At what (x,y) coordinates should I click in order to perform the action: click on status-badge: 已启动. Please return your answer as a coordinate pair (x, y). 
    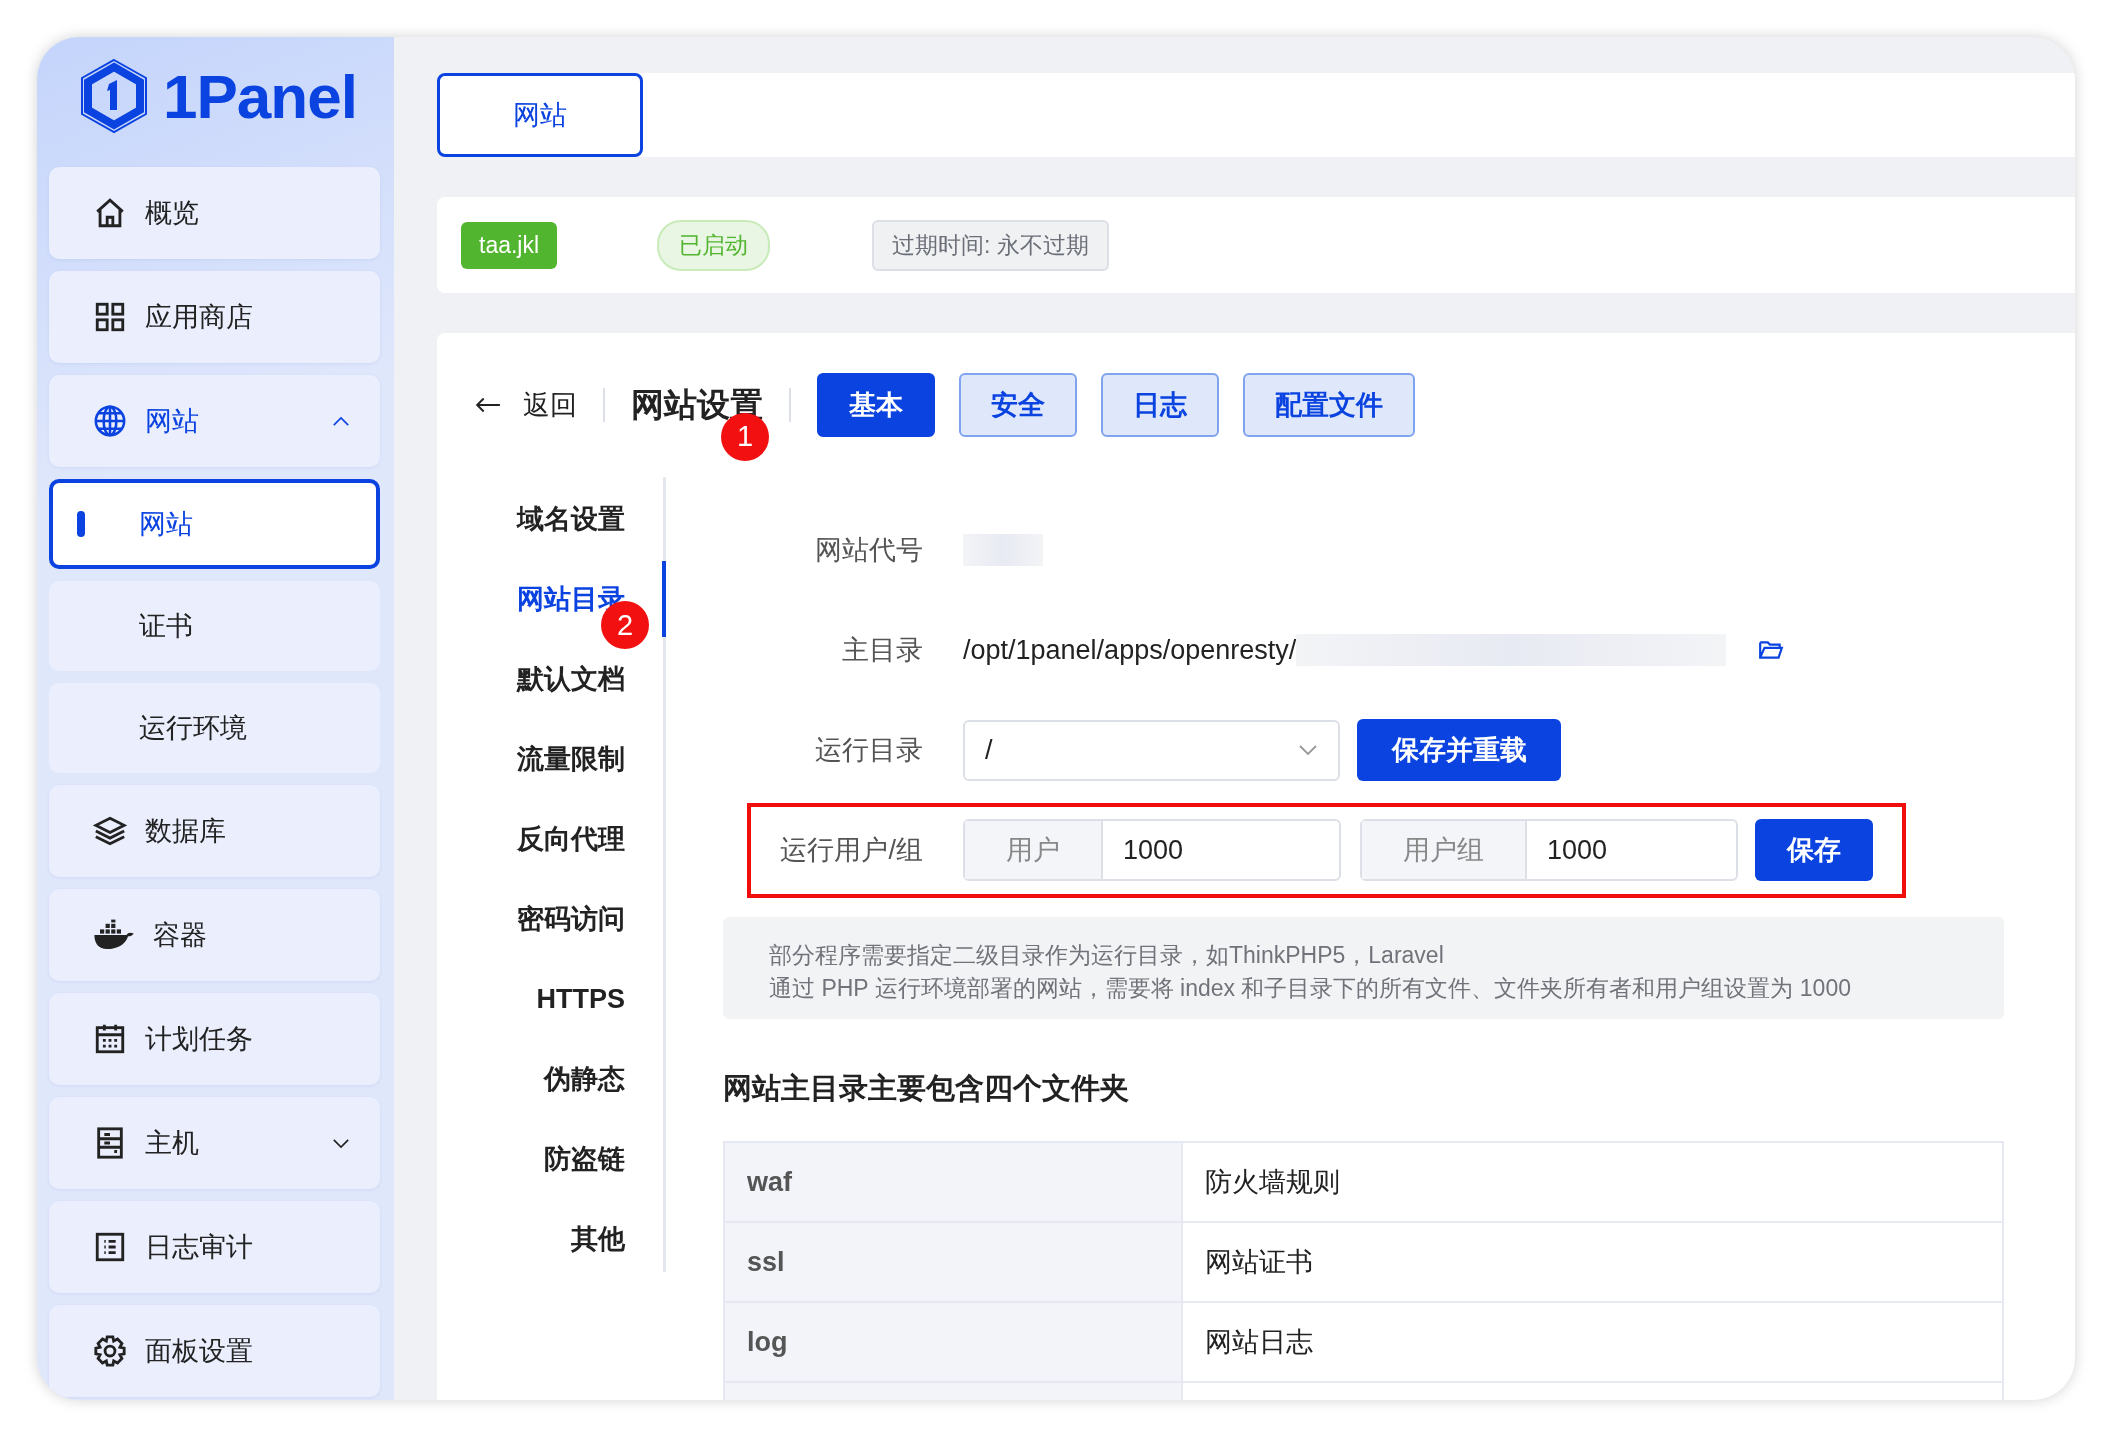
    Looking at the image, I should click on (714, 245).